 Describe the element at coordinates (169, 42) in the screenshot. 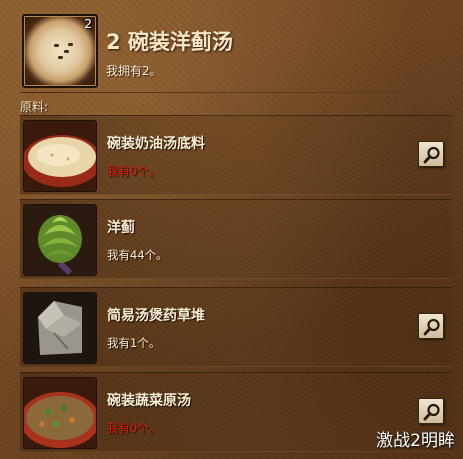

I see `recipe-title: 2 碗装洋蓟汤` at that location.